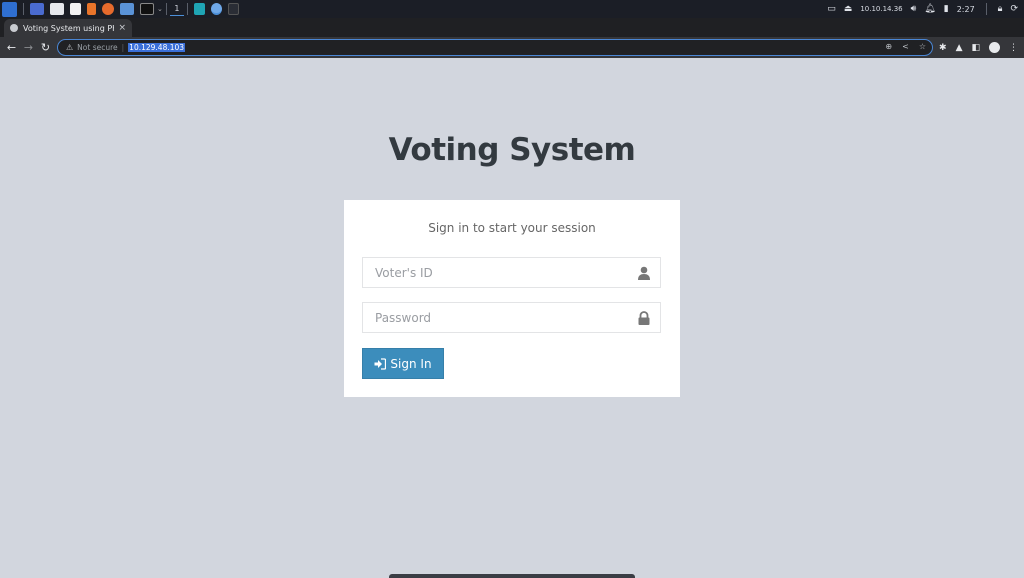 The width and height of the screenshot is (1024, 578). Describe the element at coordinates (946, 9) in the screenshot. I see `battery-icon: ▮` at that location.